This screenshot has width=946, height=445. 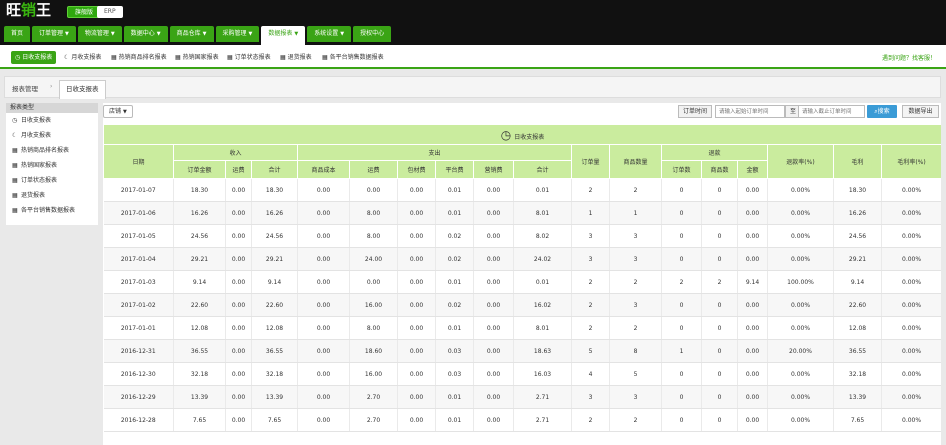 I want to click on col-expense-total: 合计, so click(x=542, y=169).